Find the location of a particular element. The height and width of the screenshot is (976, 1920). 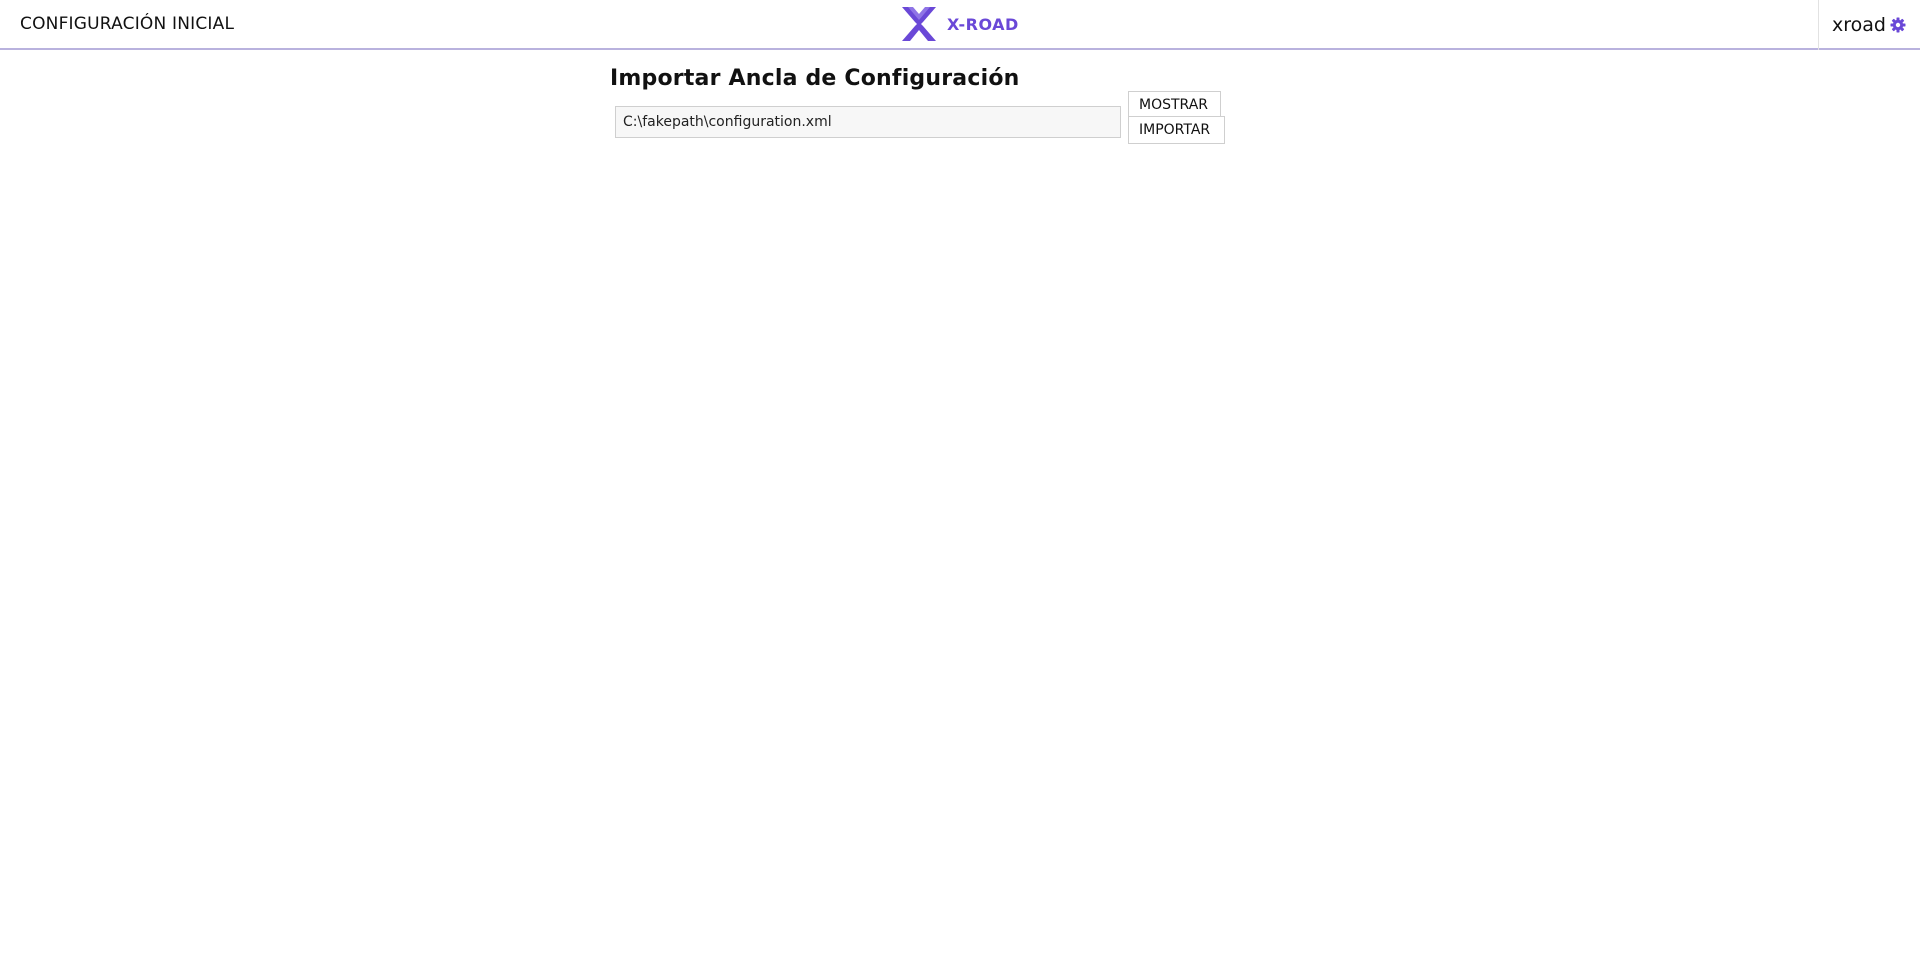

page-title: CONFIGURACIÓN INICIAL is located at coordinates (127, 24).